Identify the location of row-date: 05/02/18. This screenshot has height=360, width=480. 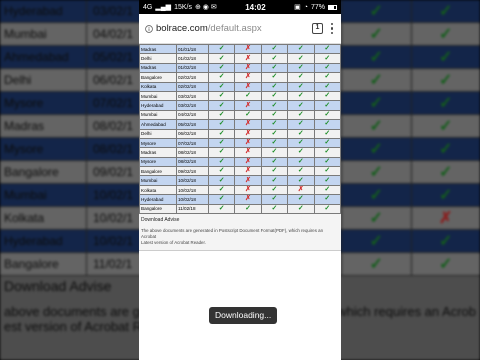
(192, 124).